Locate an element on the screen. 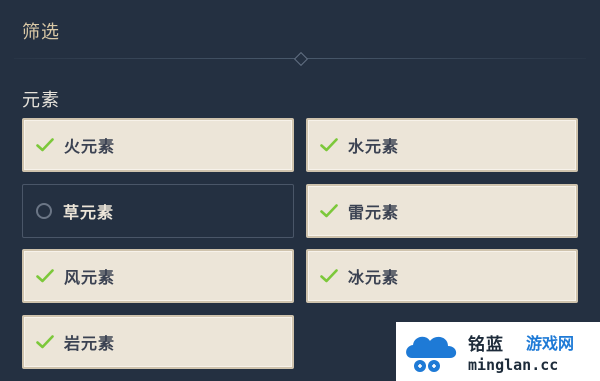 The width and height of the screenshot is (600, 381). radio-empty-icon is located at coordinates (44, 211).